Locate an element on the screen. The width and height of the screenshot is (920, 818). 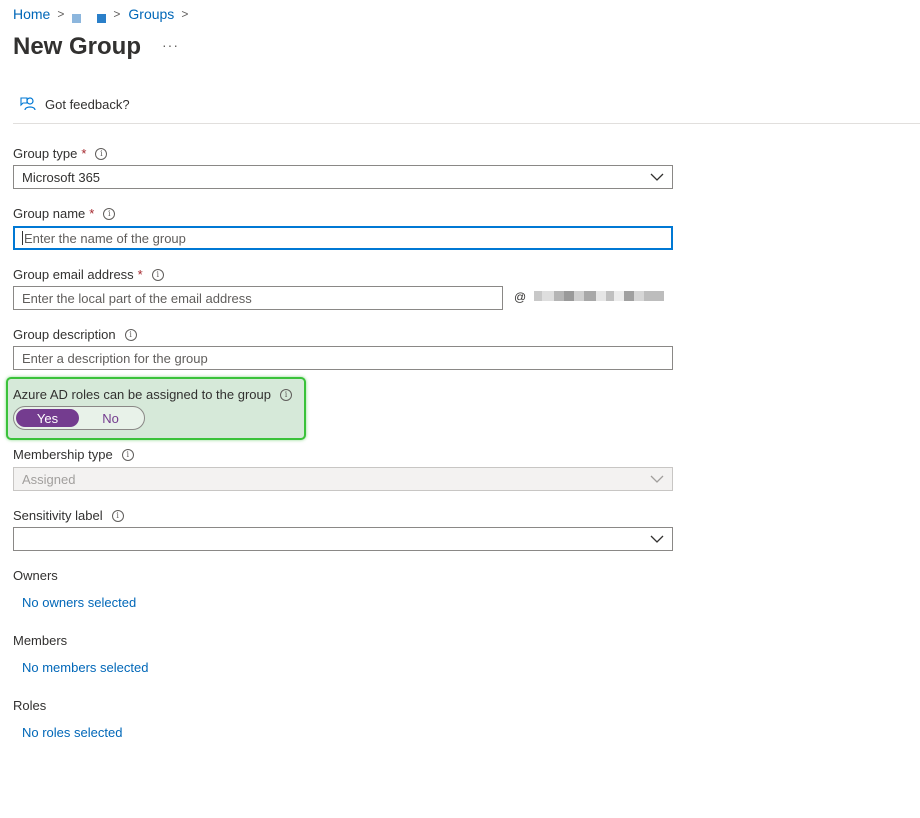
feedback-icon is located at coordinates (28, 104).